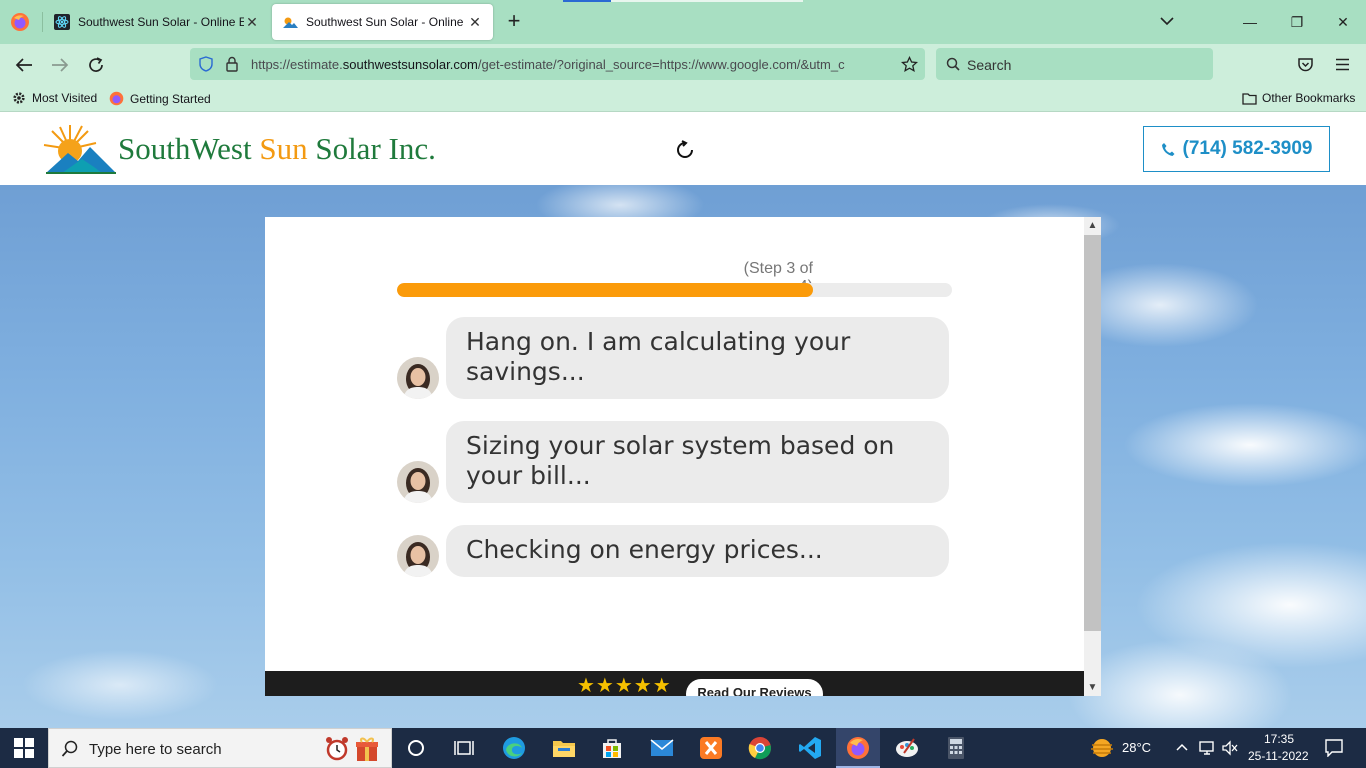  I want to click on scroll-down-icon: ▼, so click(1092, 687).